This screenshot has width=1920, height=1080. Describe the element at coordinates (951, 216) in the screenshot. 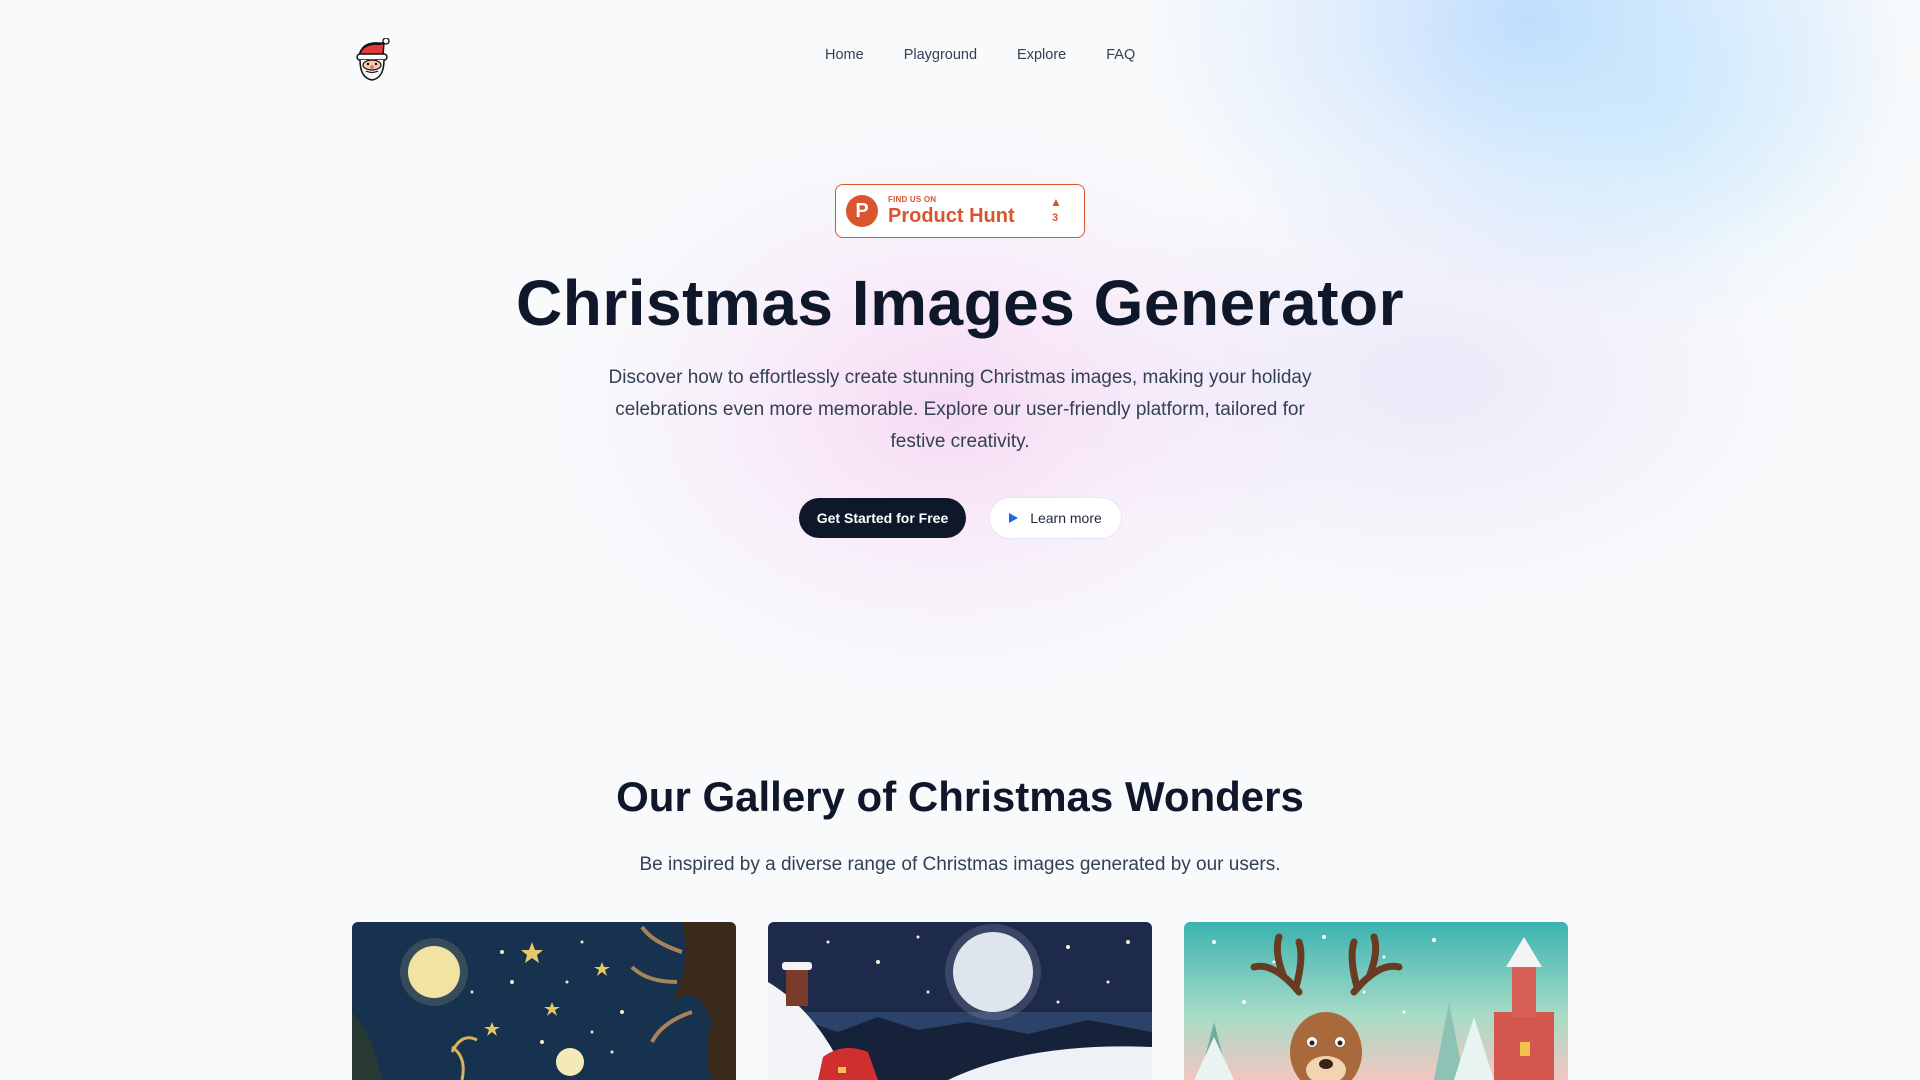

I see `product-hunt-name: Product Hunt` at that location.